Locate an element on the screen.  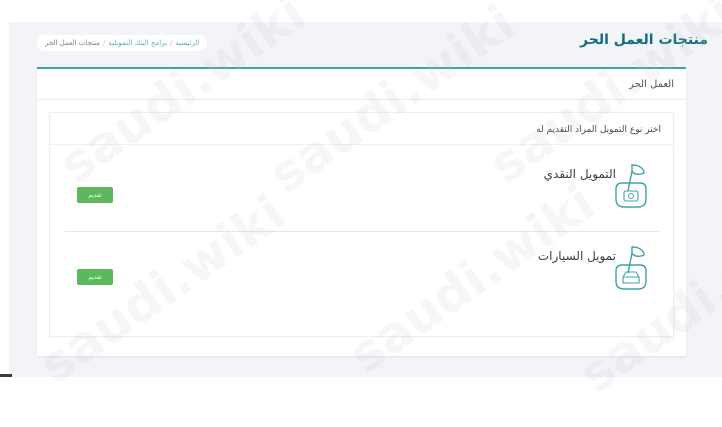
cash-financing-icon is located at coordinates (631, 185).